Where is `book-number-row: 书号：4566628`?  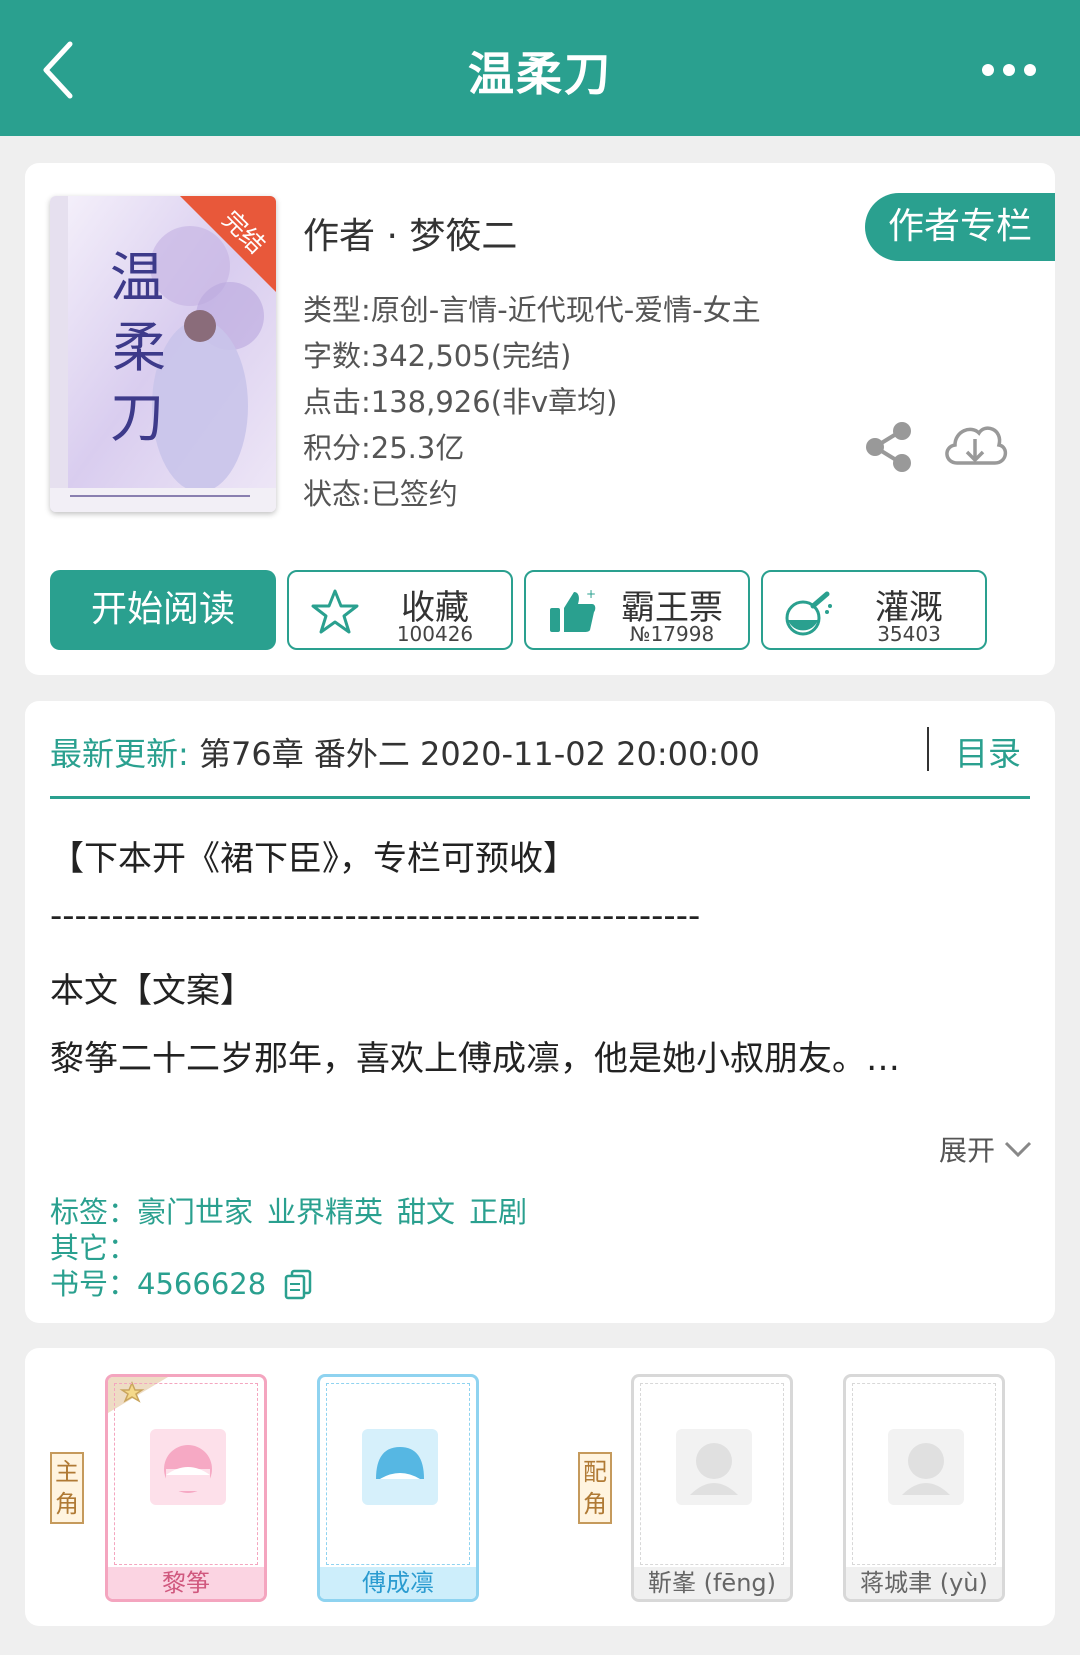
book-number-row: 书号：4566628 is located at coordinates (181, 1282).